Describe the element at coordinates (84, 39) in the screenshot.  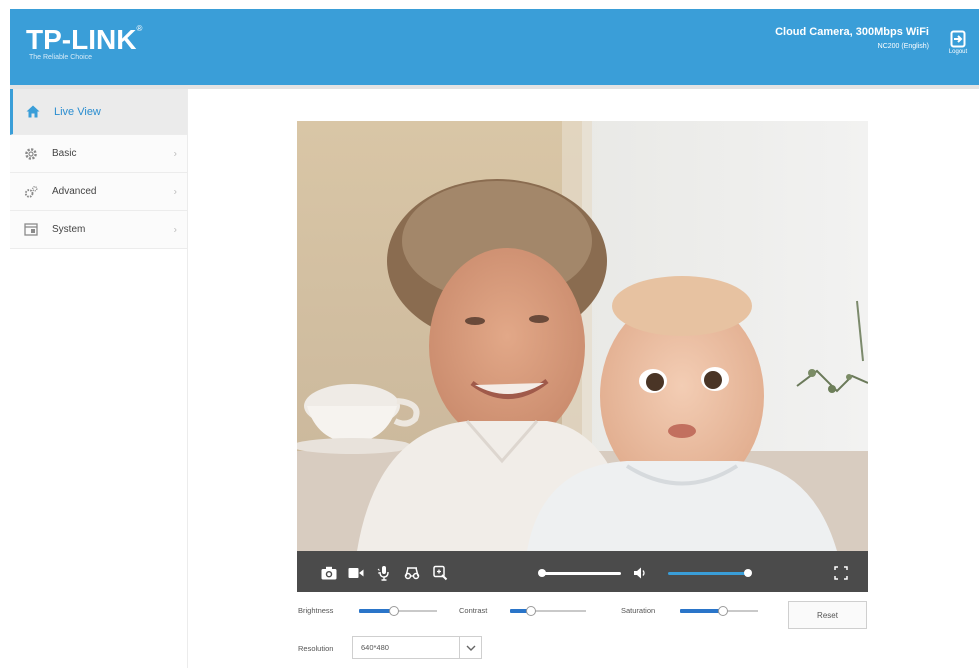
I see `tp-link-logo: TP-LINK®` at that location.